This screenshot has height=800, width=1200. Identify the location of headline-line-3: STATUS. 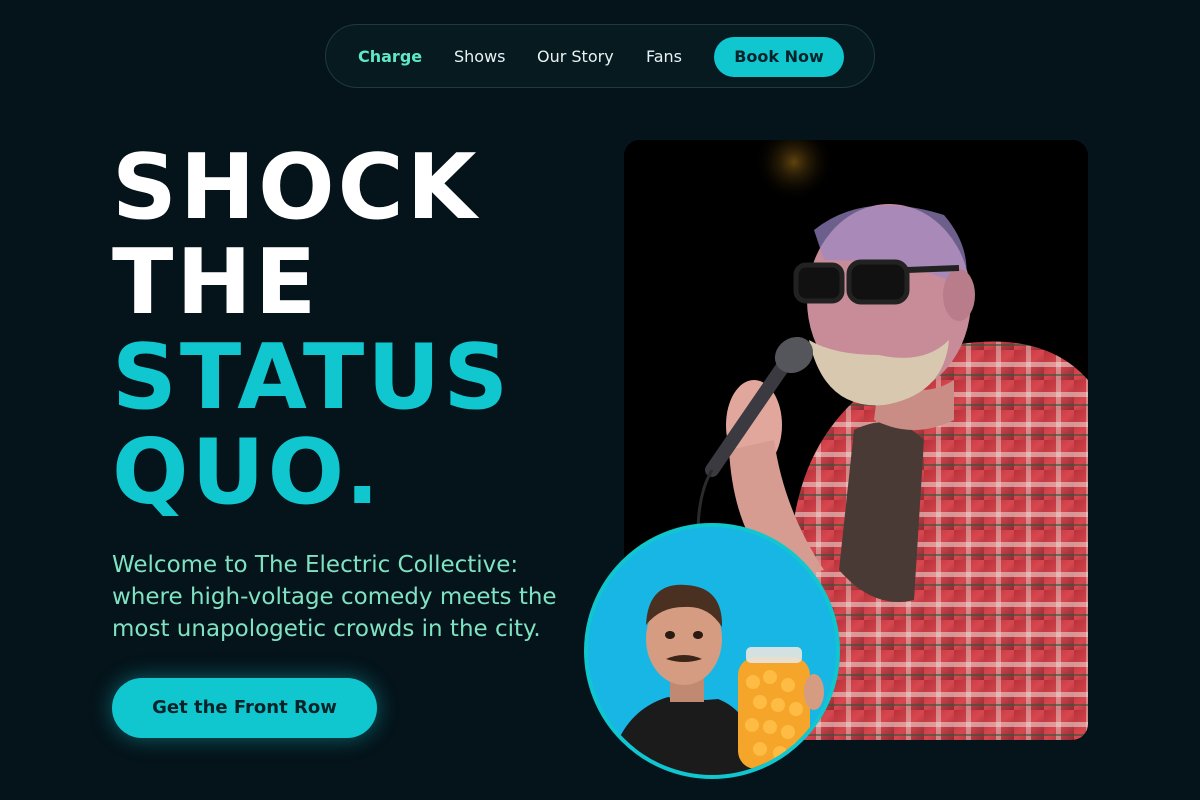
(312, 377).